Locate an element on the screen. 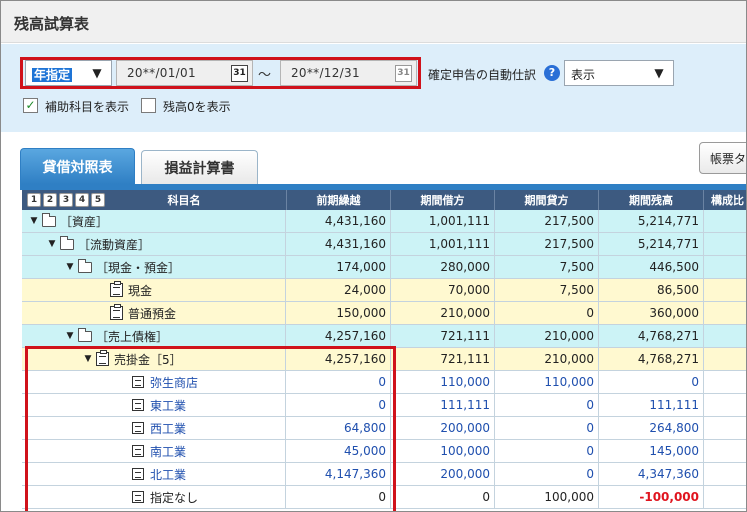 The image size is (747, 512). page-title: 残高試算表 is located at coordinates (52, 24).